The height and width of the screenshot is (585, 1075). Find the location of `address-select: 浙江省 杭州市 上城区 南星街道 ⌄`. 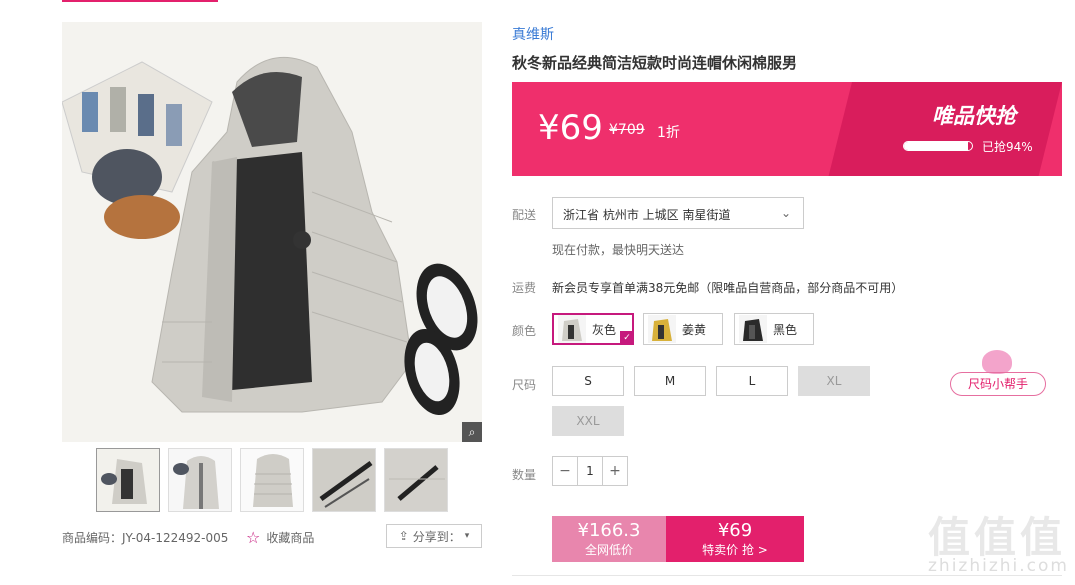

address-select: 浙江省 杭州市 上城区 南星街道 ⌄ is located at coordinates (678, 213).